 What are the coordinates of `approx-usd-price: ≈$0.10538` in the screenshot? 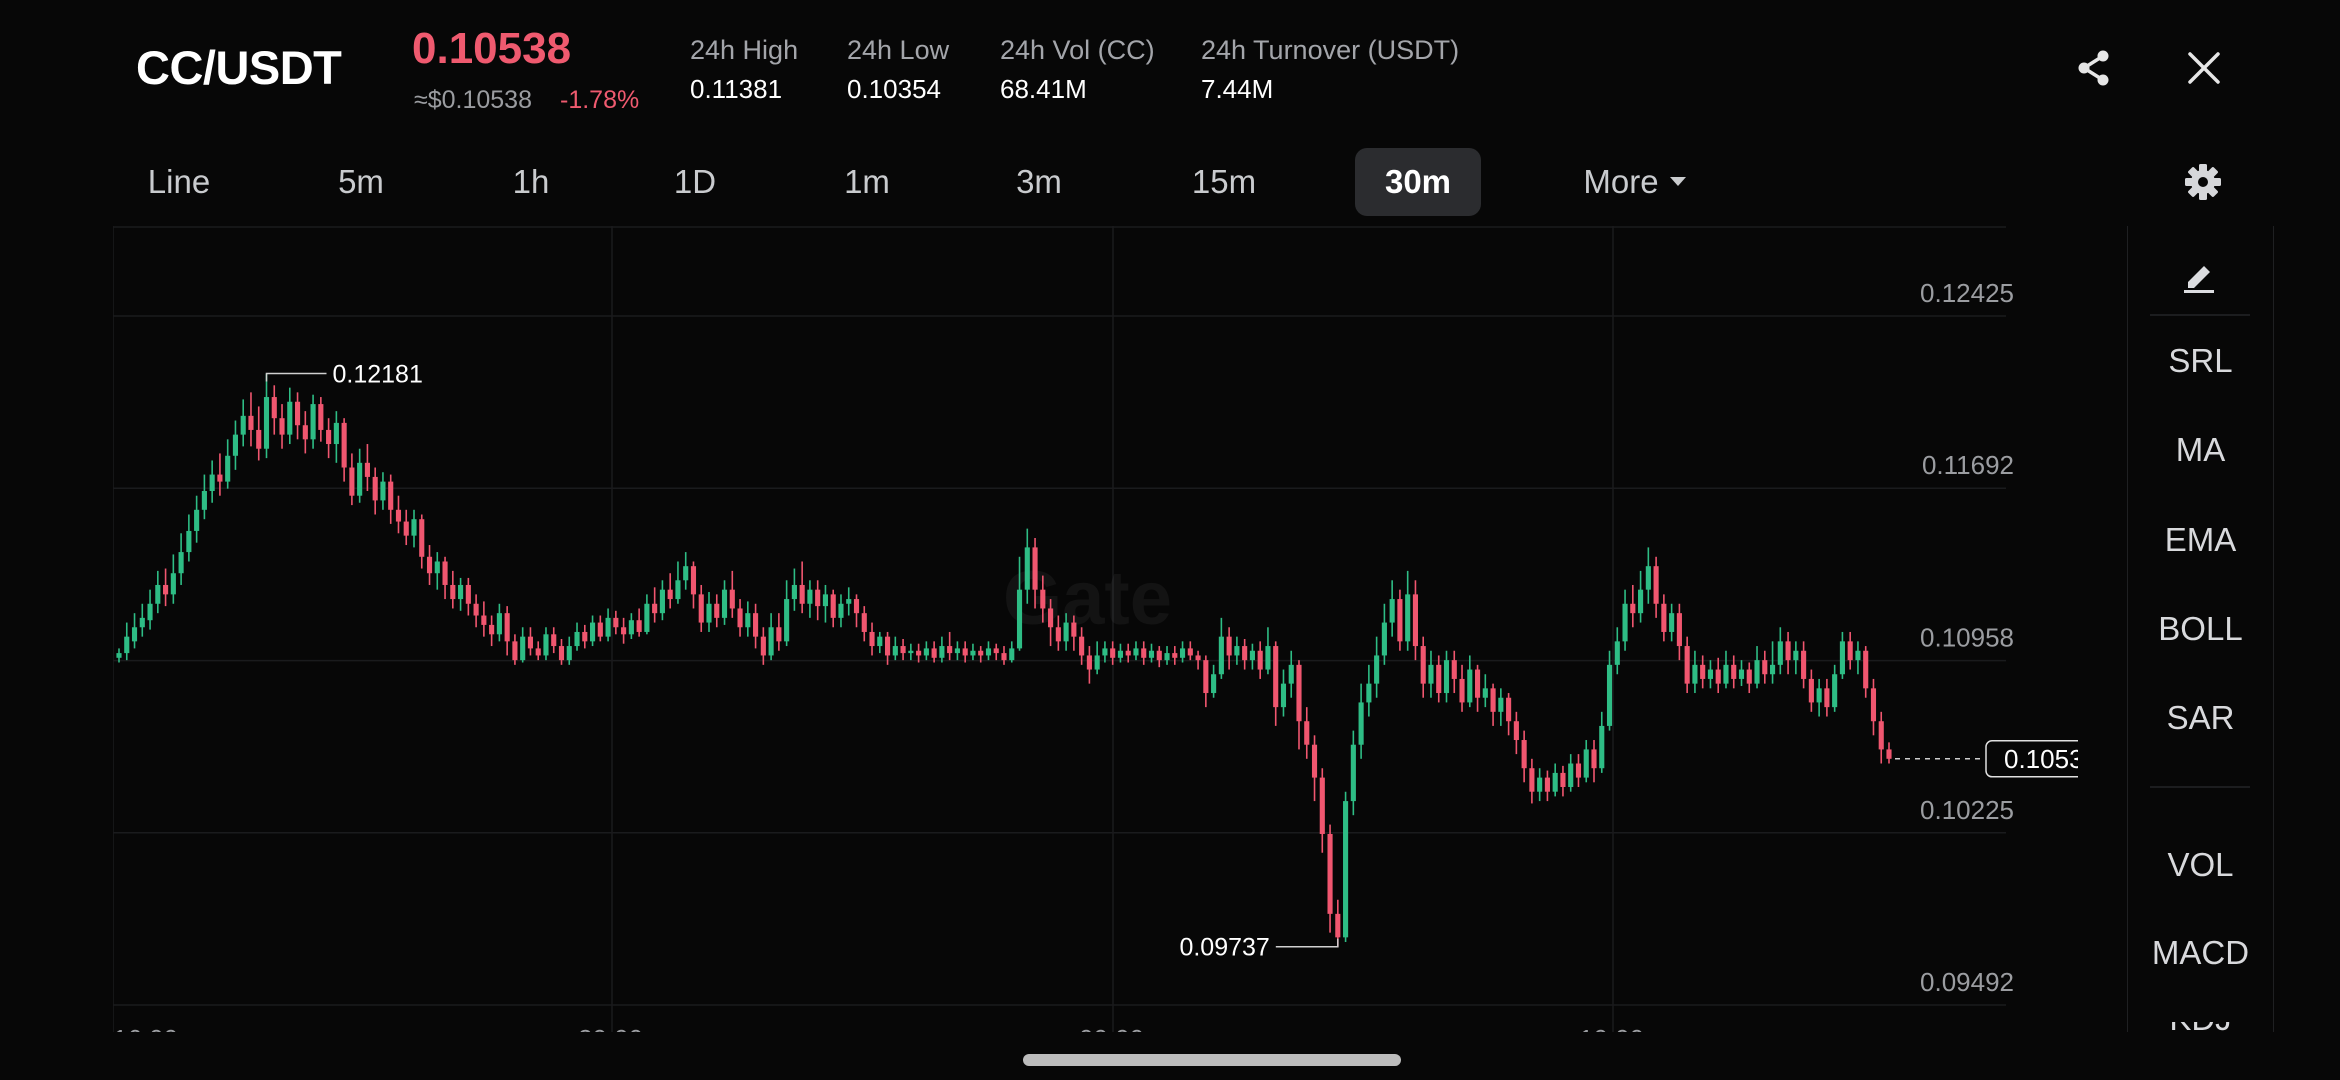 It's located at (473, 100).